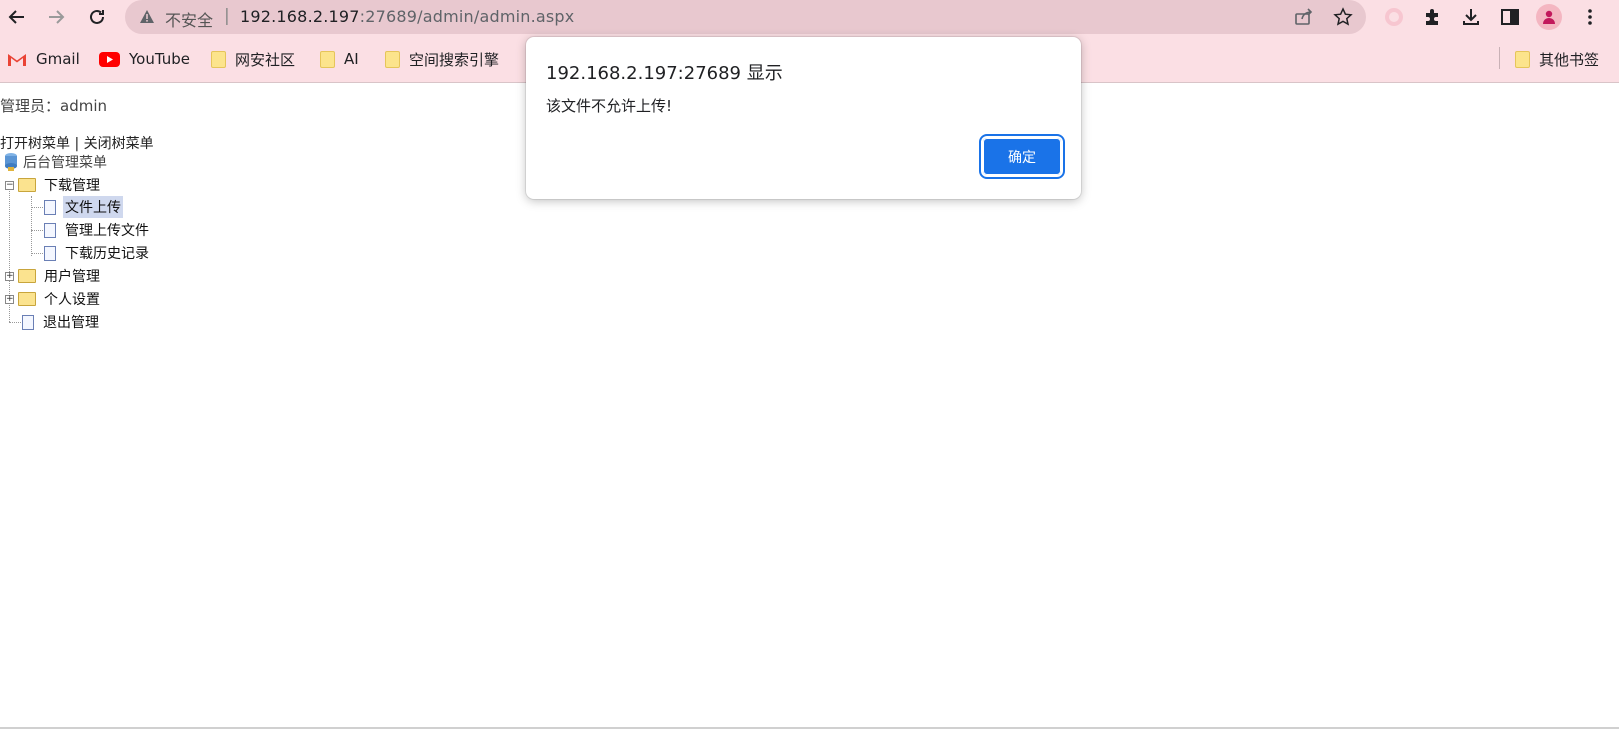 The width and height of the screenshot is (1619, 729). Describe the element at coordinates (27, 185) in the screenshot. I see `folder-open-icon` at that location.